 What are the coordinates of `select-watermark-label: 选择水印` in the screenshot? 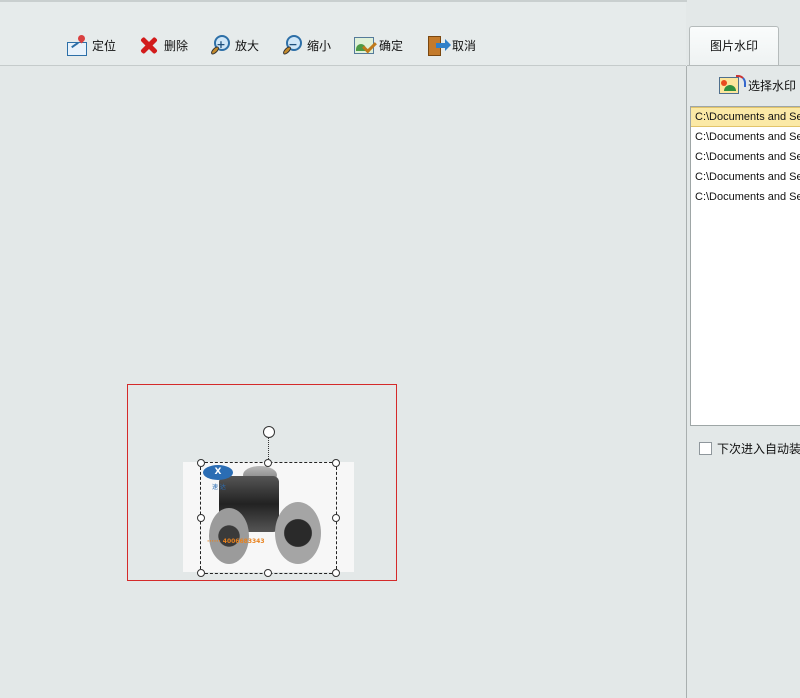 It's located at (772, 85).